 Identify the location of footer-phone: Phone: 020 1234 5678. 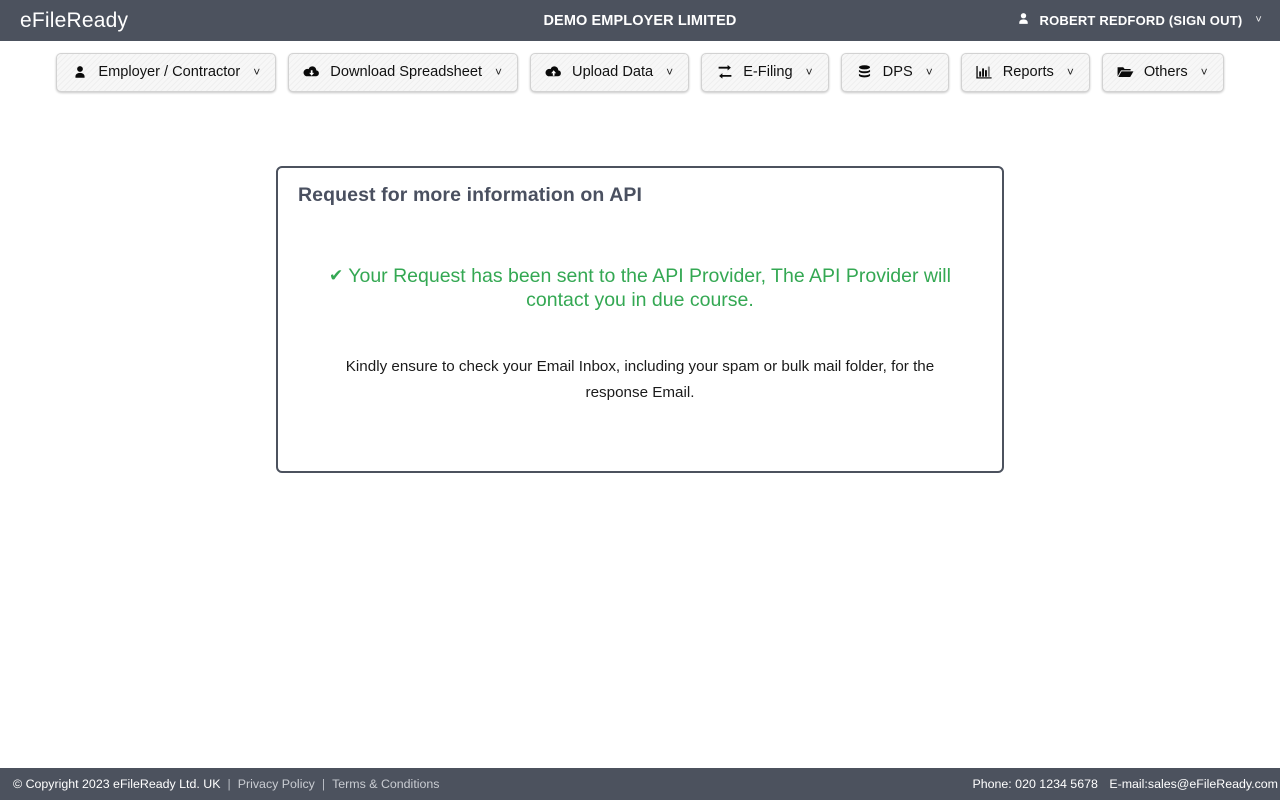
(1035, 784).